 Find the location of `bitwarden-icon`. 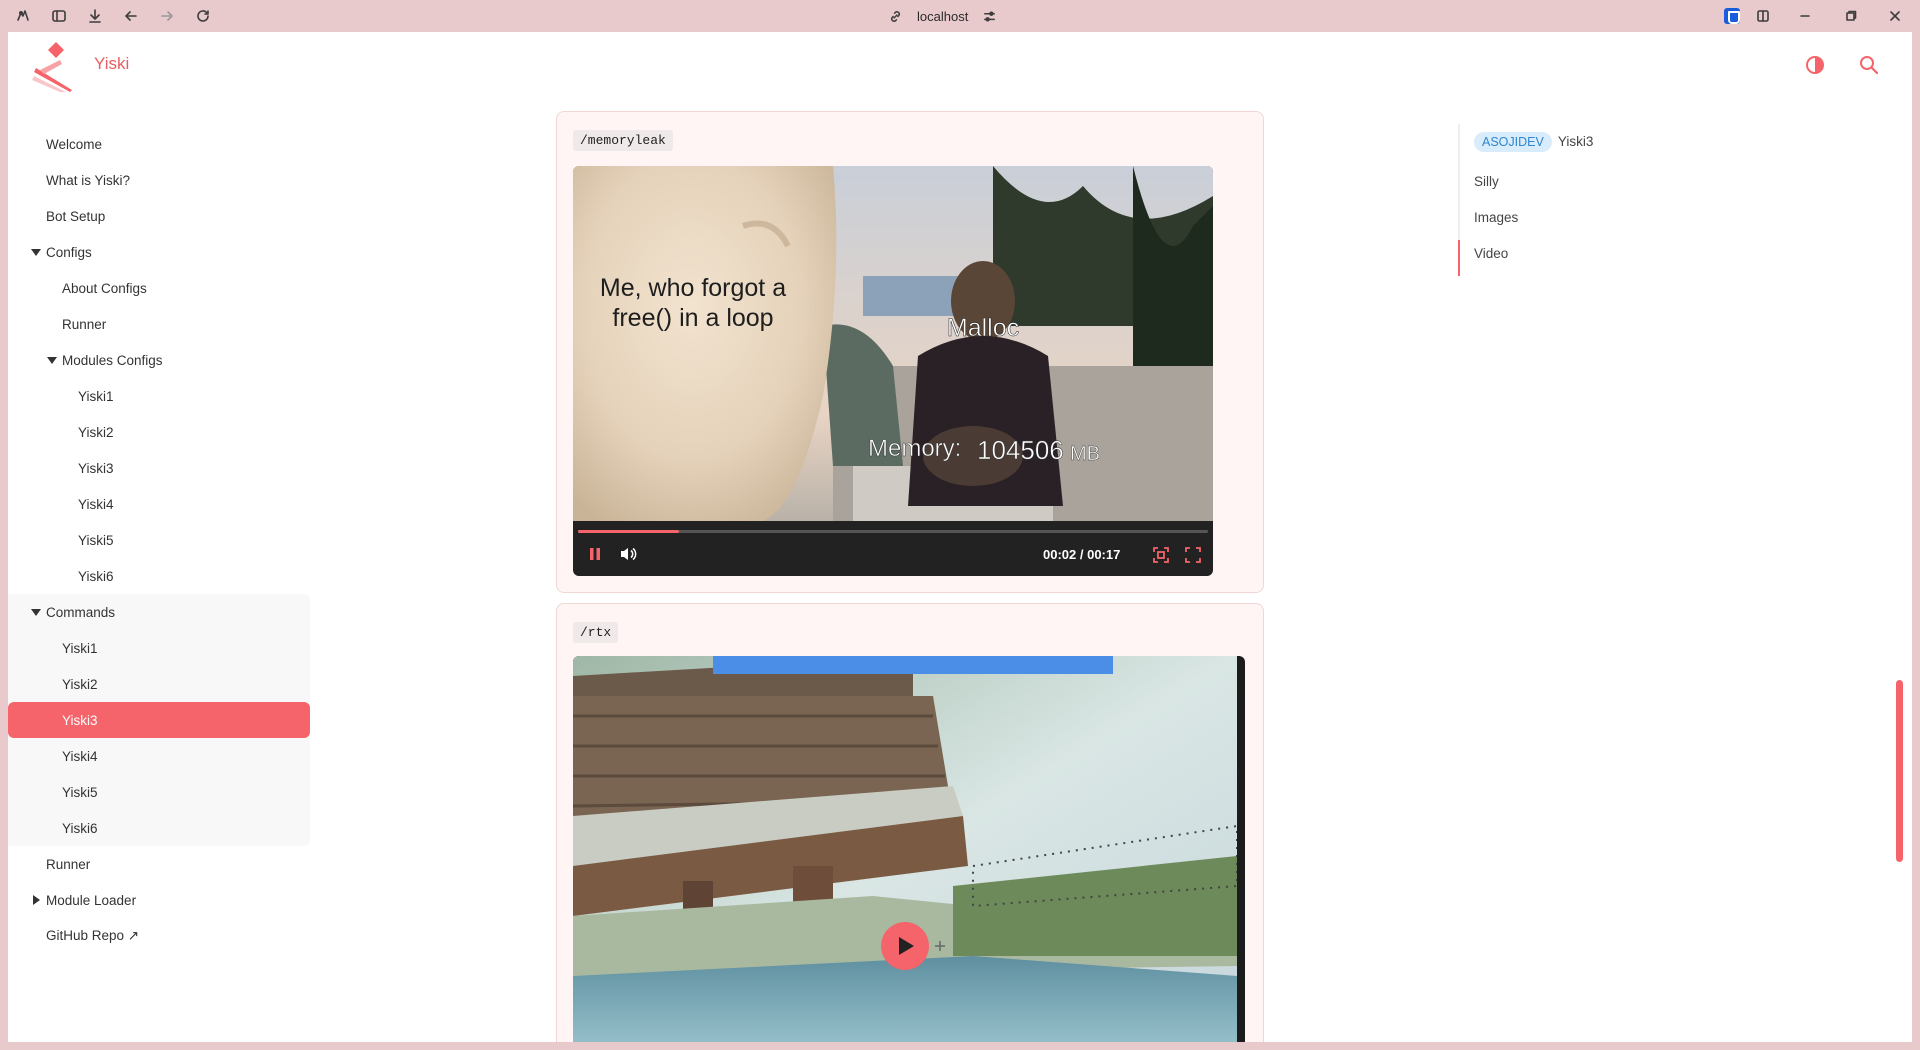

bitwarden-icon is located at coordinates (1732, 16).